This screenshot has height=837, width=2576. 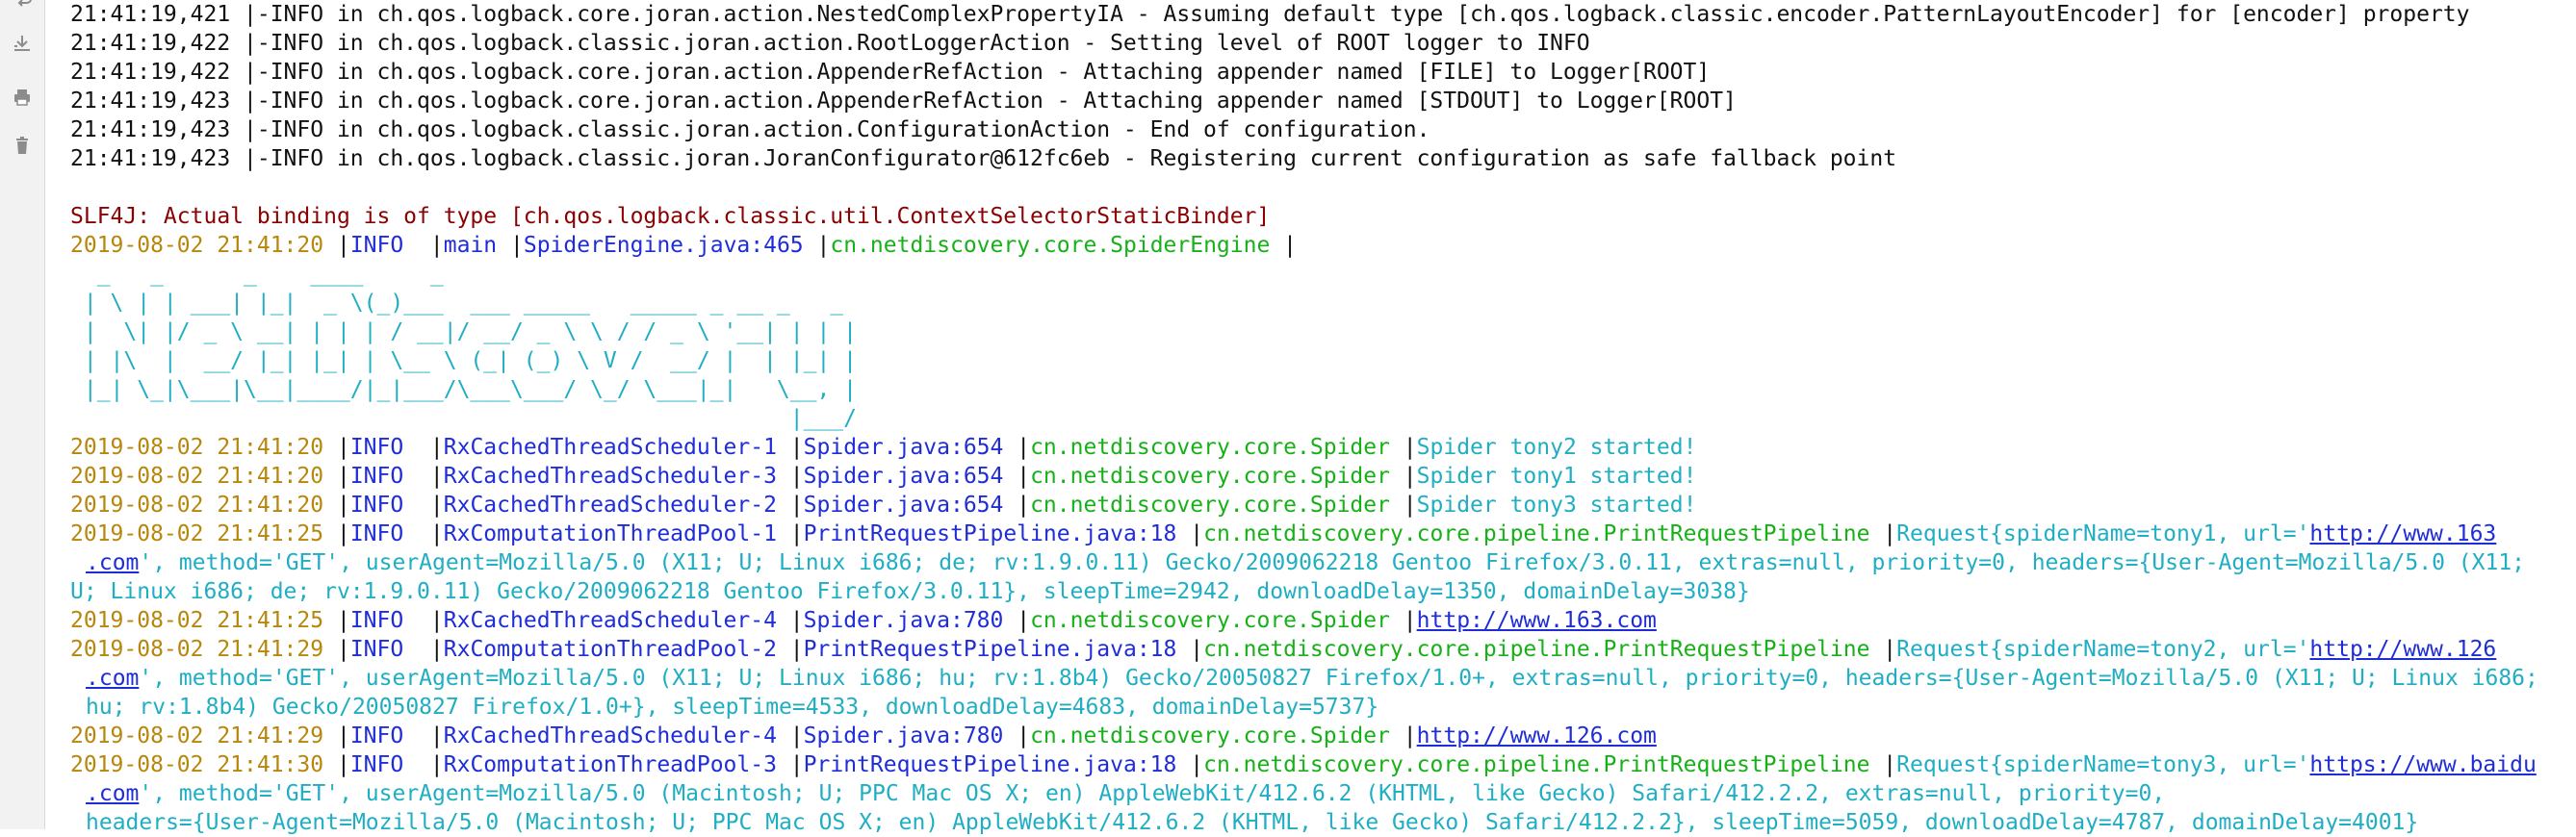 I want to click on soft-wrap-icon, so click(x=22, y=8).